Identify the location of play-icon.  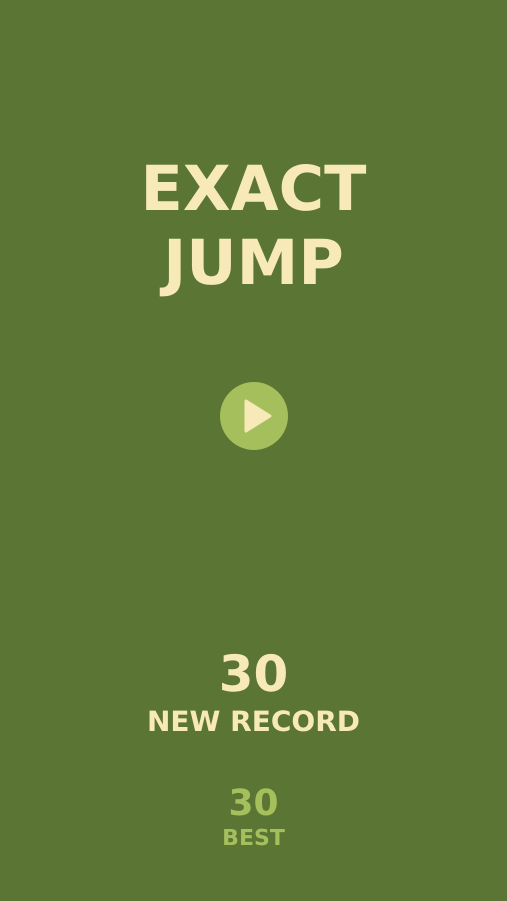
(257, 416).